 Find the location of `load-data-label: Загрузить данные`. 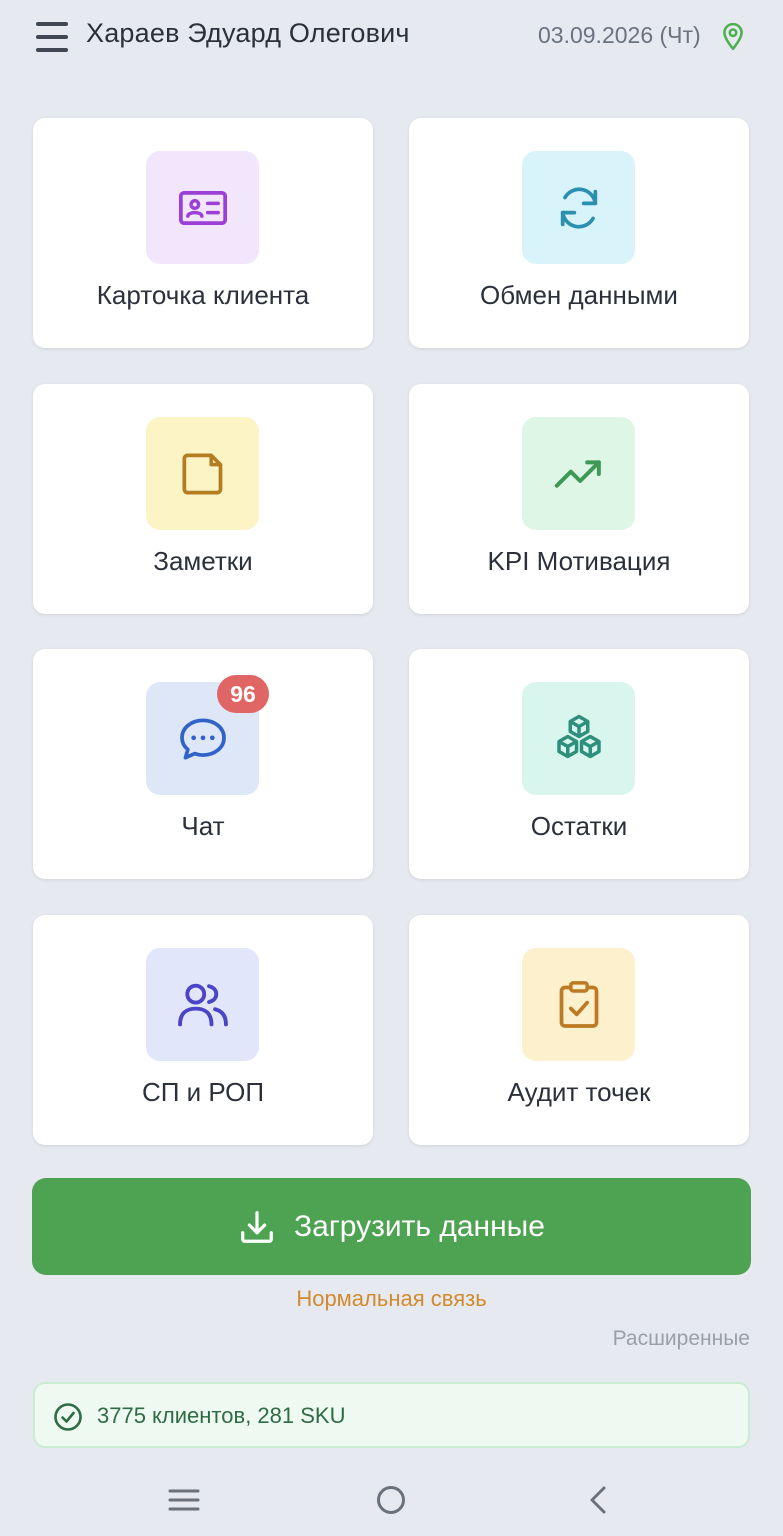

load-data-label: Загрузить данные is located at coordinates (419, 1226).